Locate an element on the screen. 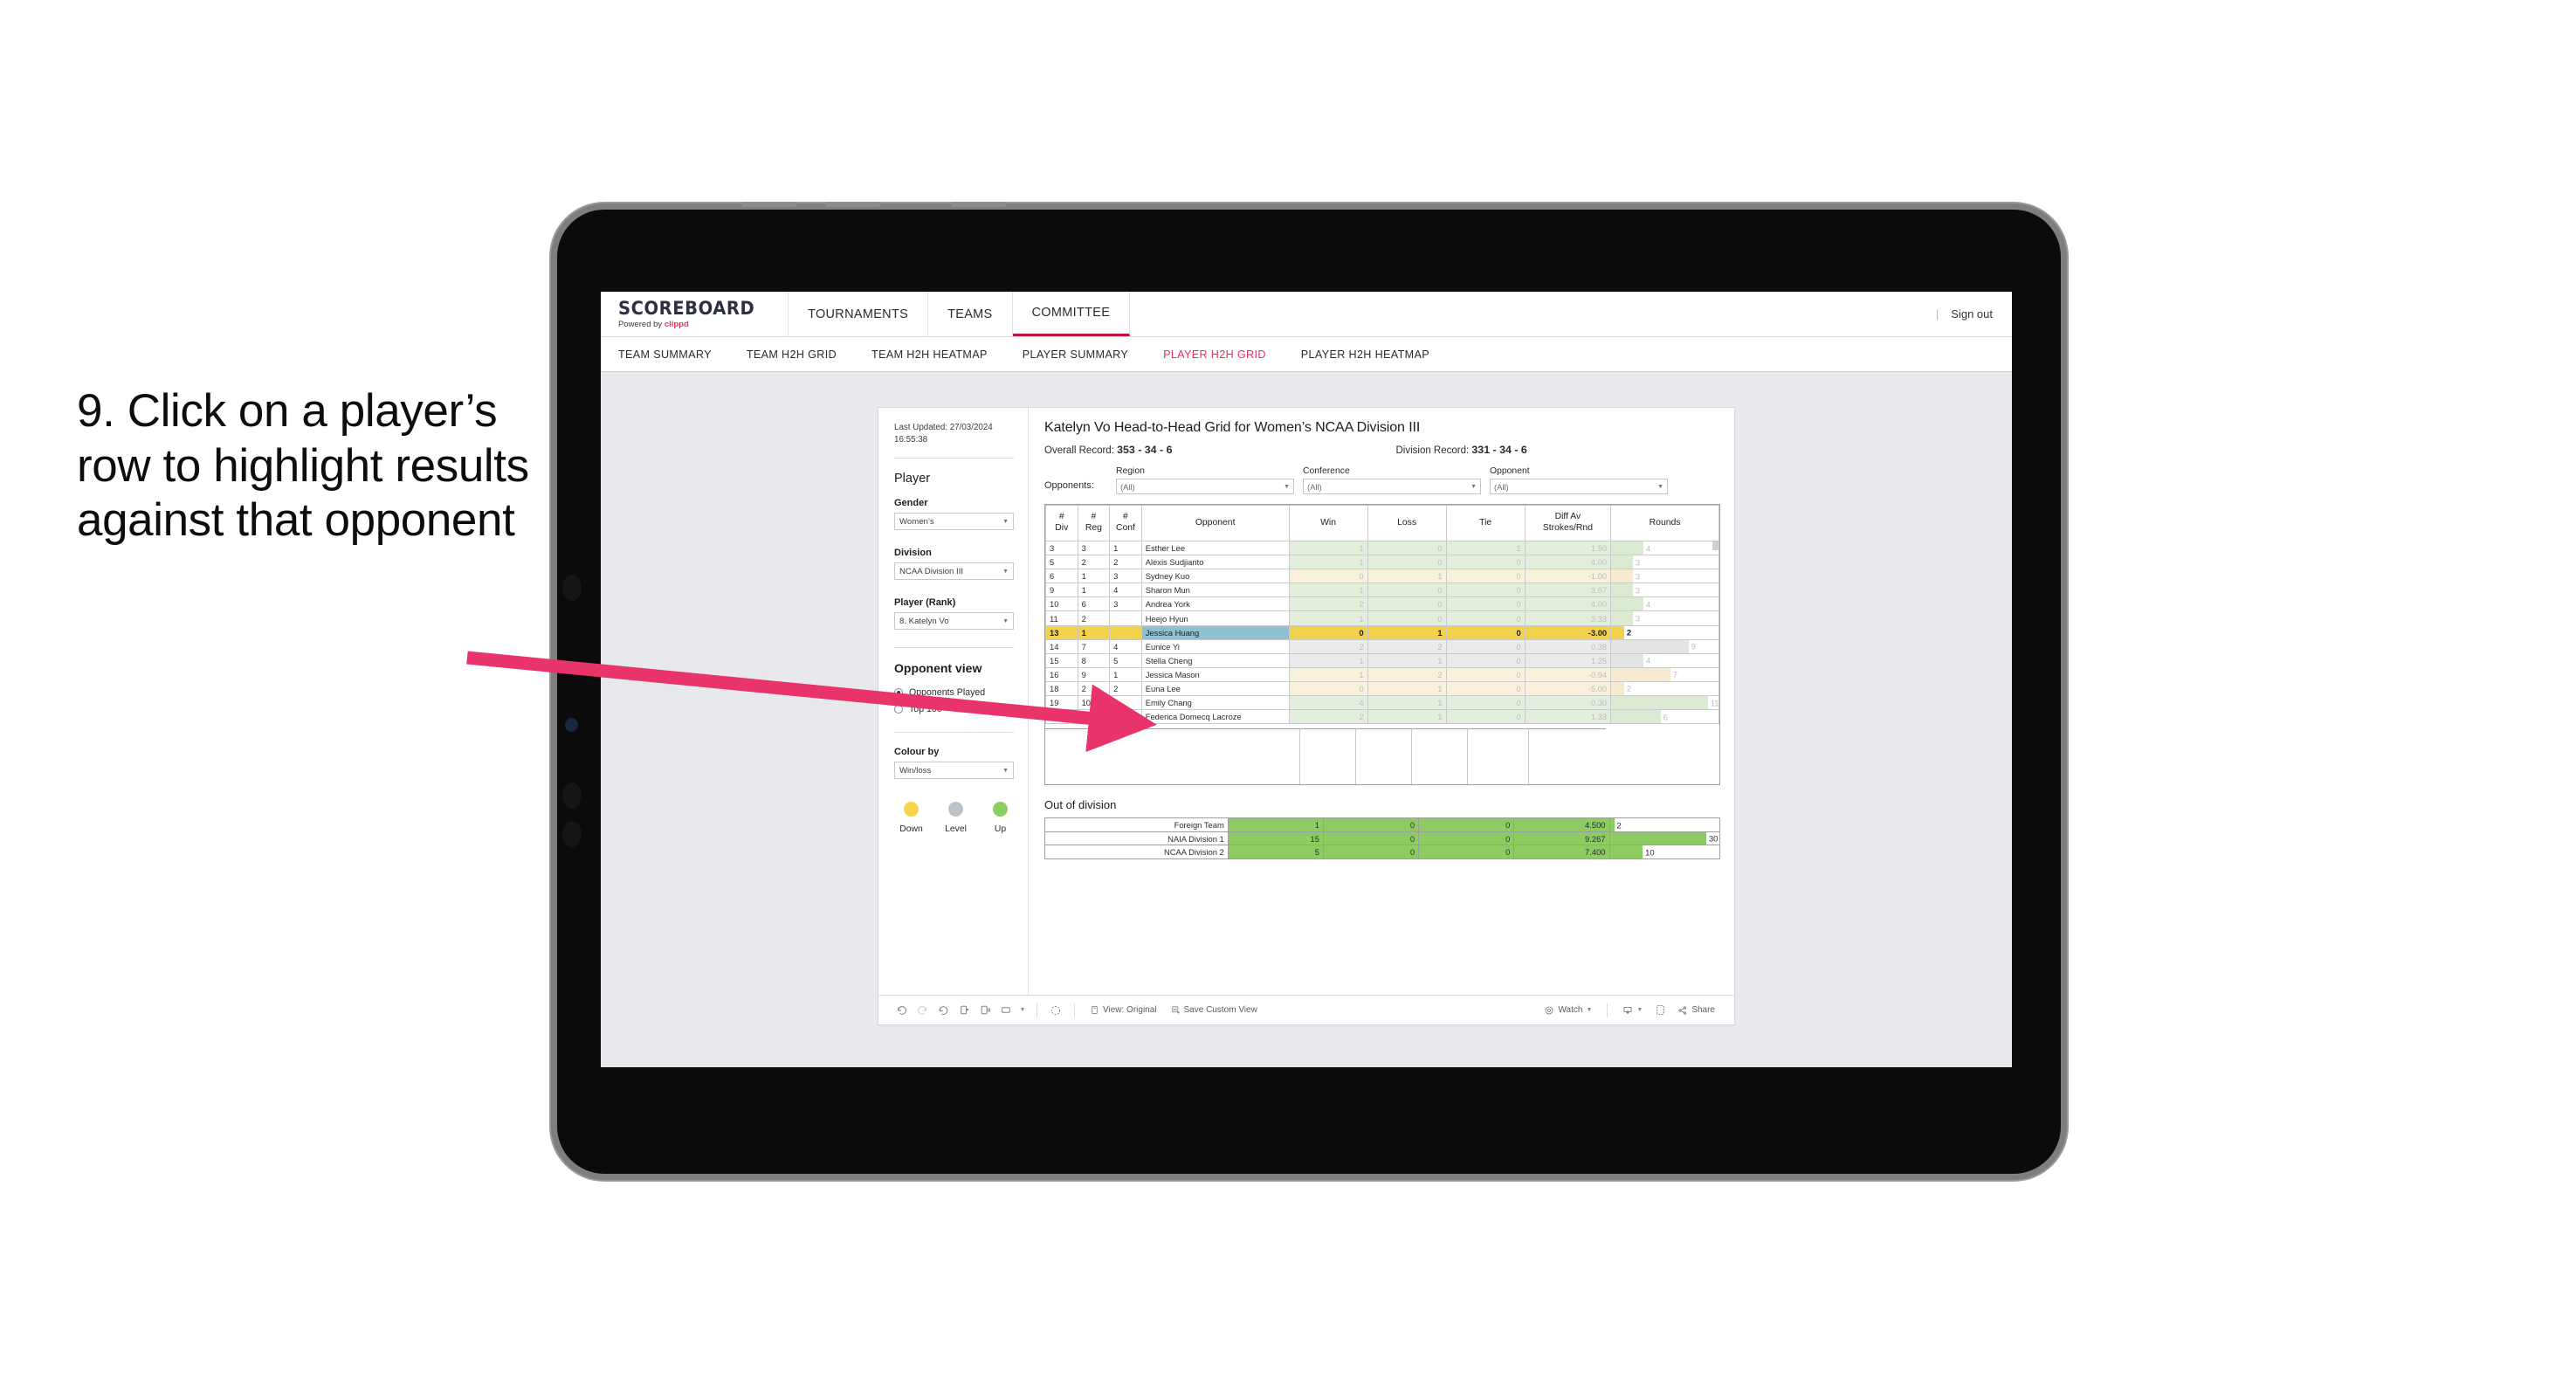 This screenshot has height=1386, width=2576. cell-opponent: Heejo Hyun is located at coordinates (1215, 618).